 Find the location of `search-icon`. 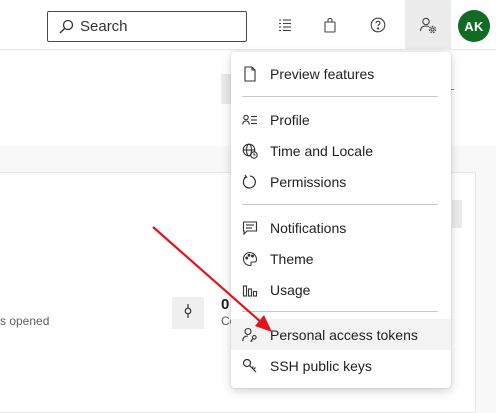

search-icon is located at coordinates (66, 27).